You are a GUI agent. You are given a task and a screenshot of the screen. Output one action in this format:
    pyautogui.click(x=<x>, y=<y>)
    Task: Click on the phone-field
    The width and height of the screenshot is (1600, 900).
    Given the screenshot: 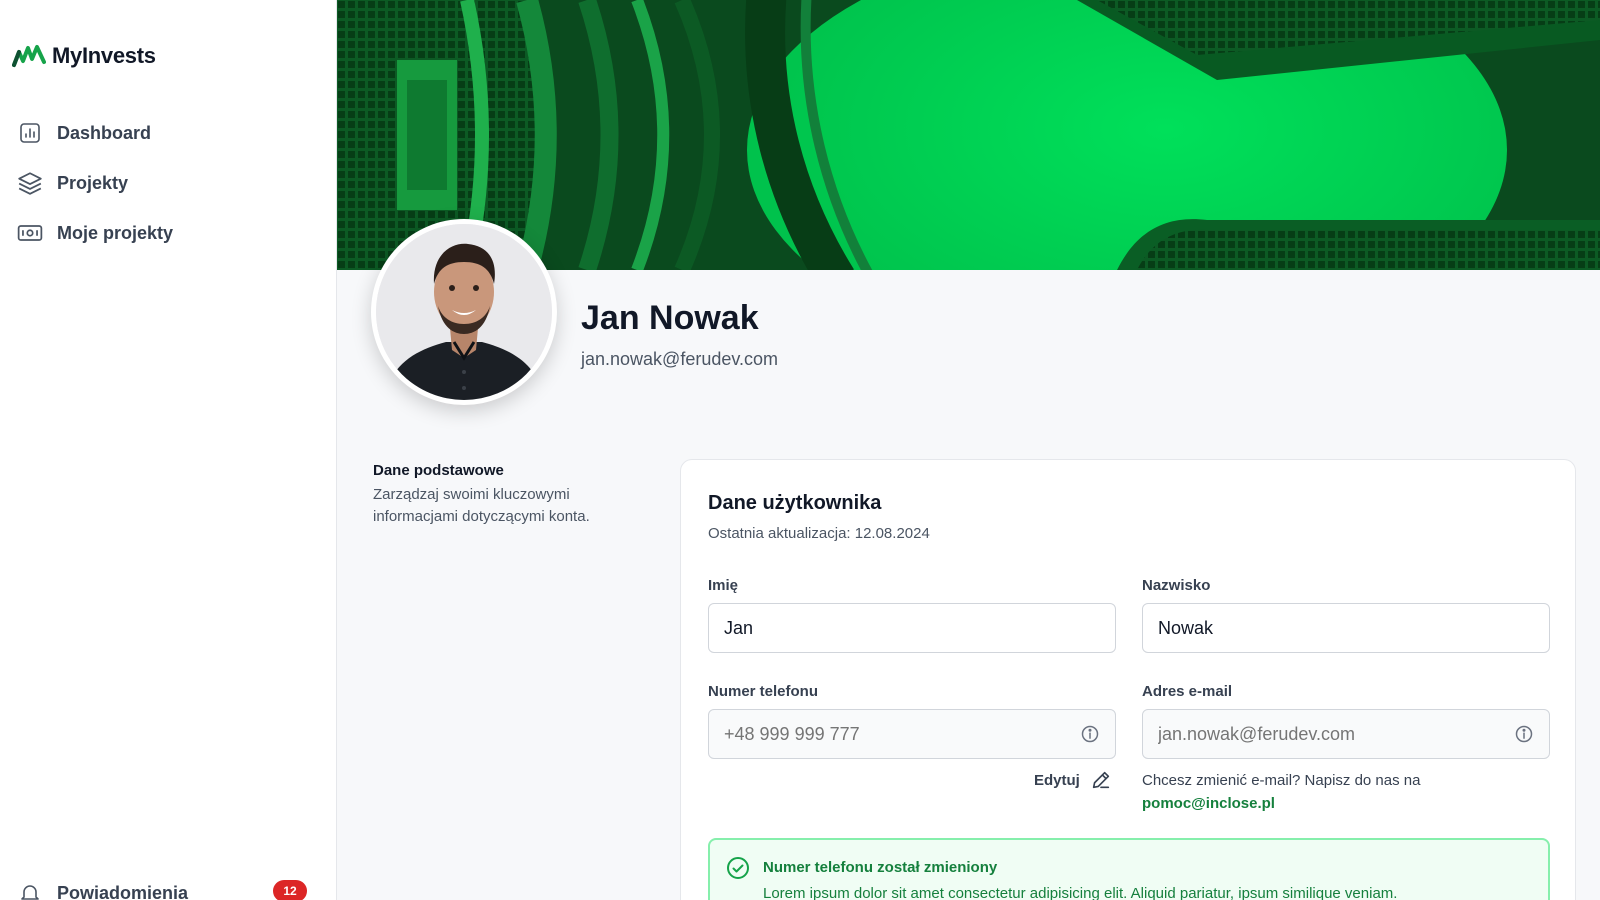 What is the action you would take?
    pyautogui.click(x=912, y=734)
    